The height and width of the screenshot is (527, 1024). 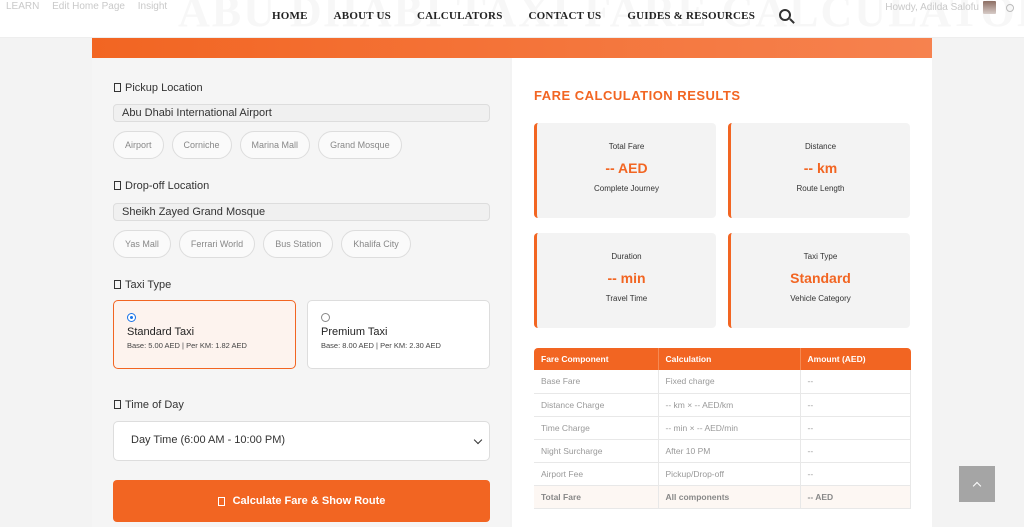 What do you see at coordinates (88, 6) in the screenshot?
I see `admin-link-edit-page: Edit Home Page` at bounding box center [88, 6].